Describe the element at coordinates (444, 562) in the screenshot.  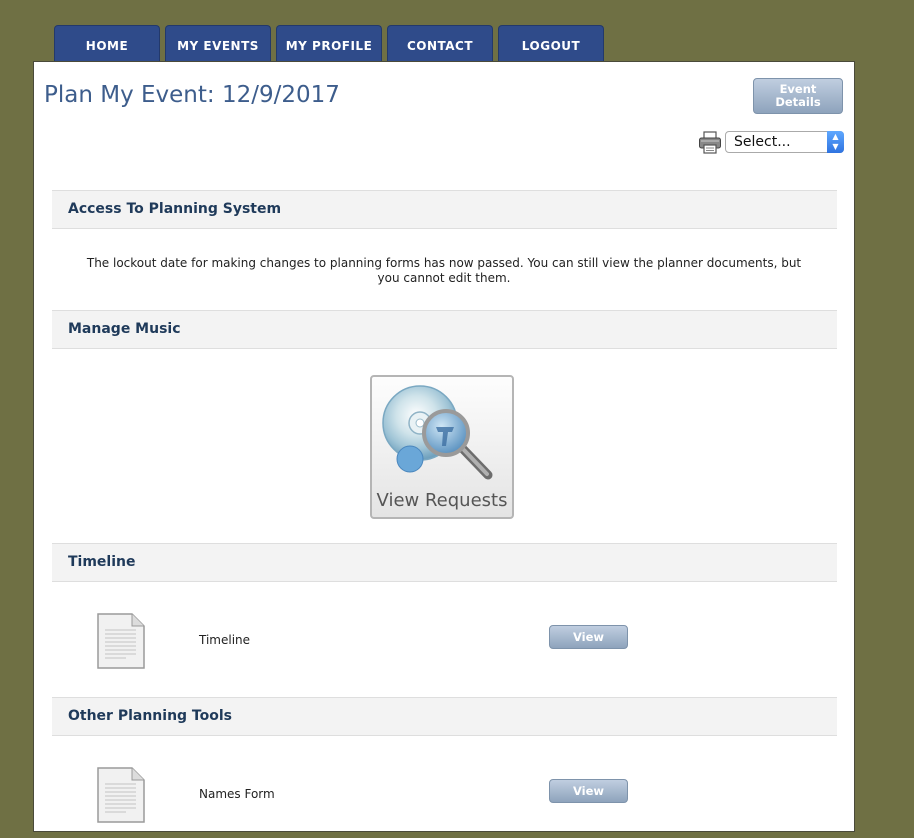
I see `section-header-timeline: Timeline` at that location.